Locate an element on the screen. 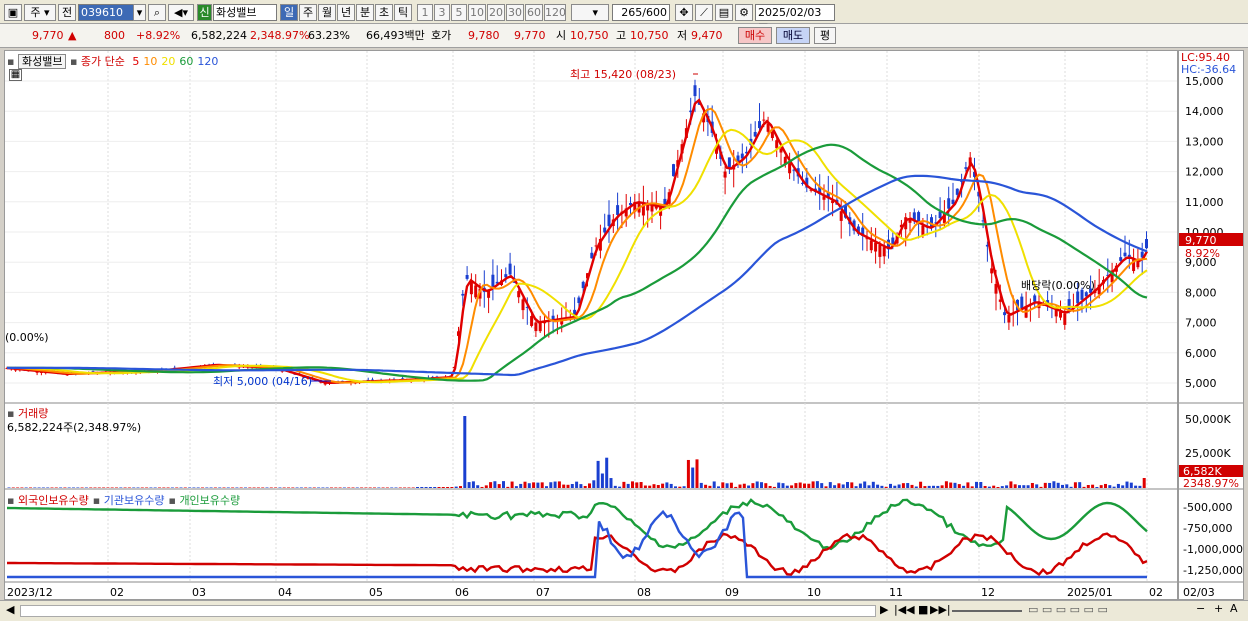  forward-icon: ▶▶| is located at coordinates (940, 609).